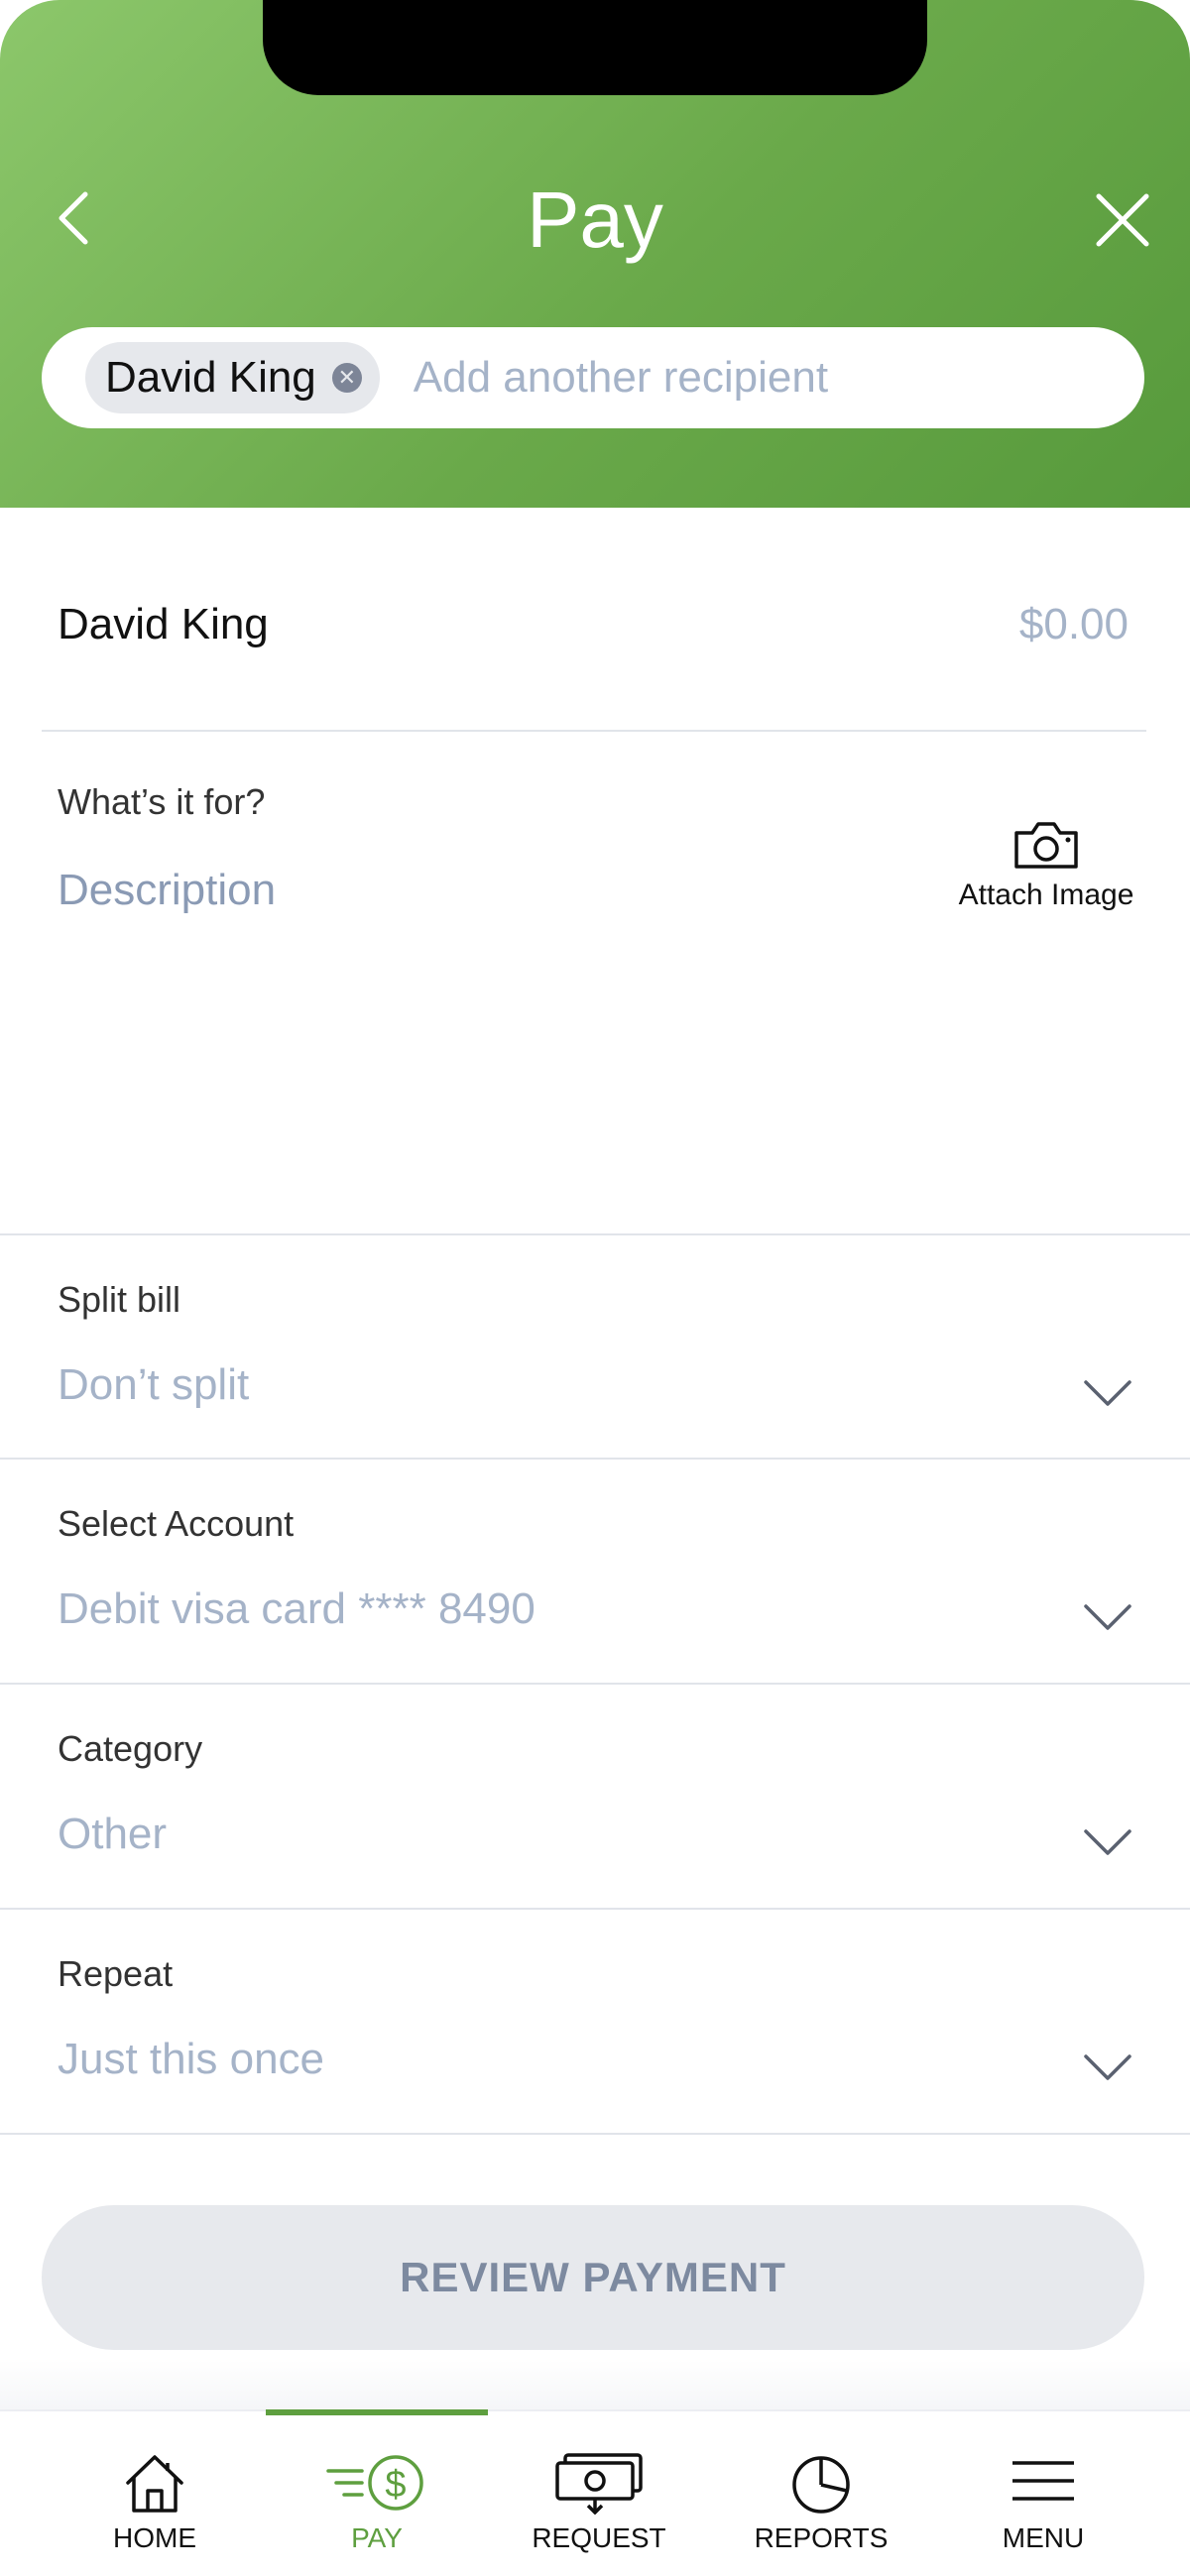 The height and width of the screenshot is (2576, 1190). I want to click on reports-icon, so click(821, 2485).